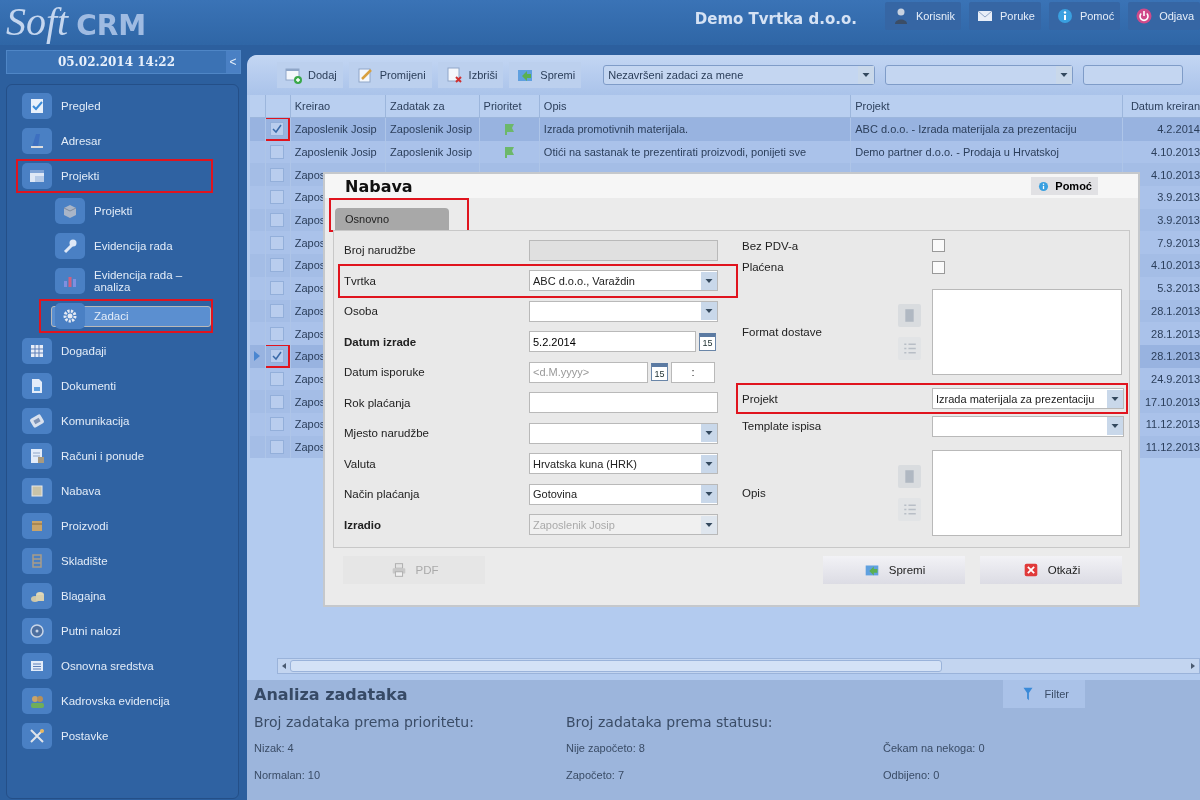  What do you see at coordinates (61, 491) in the screenshot?
I see `sidebar-item: Nabava` at bounding box center [61, 491].